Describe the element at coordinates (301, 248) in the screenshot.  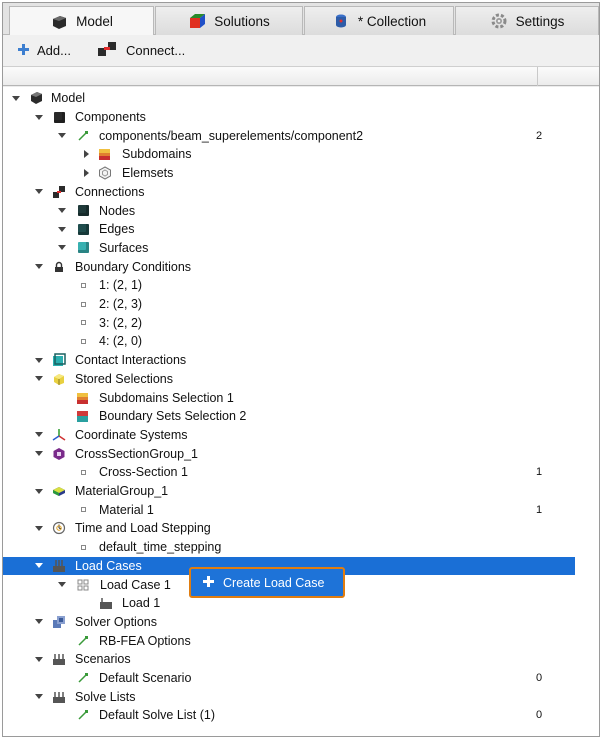
I see `tree-item-surfaces: Surfaces` at that location.